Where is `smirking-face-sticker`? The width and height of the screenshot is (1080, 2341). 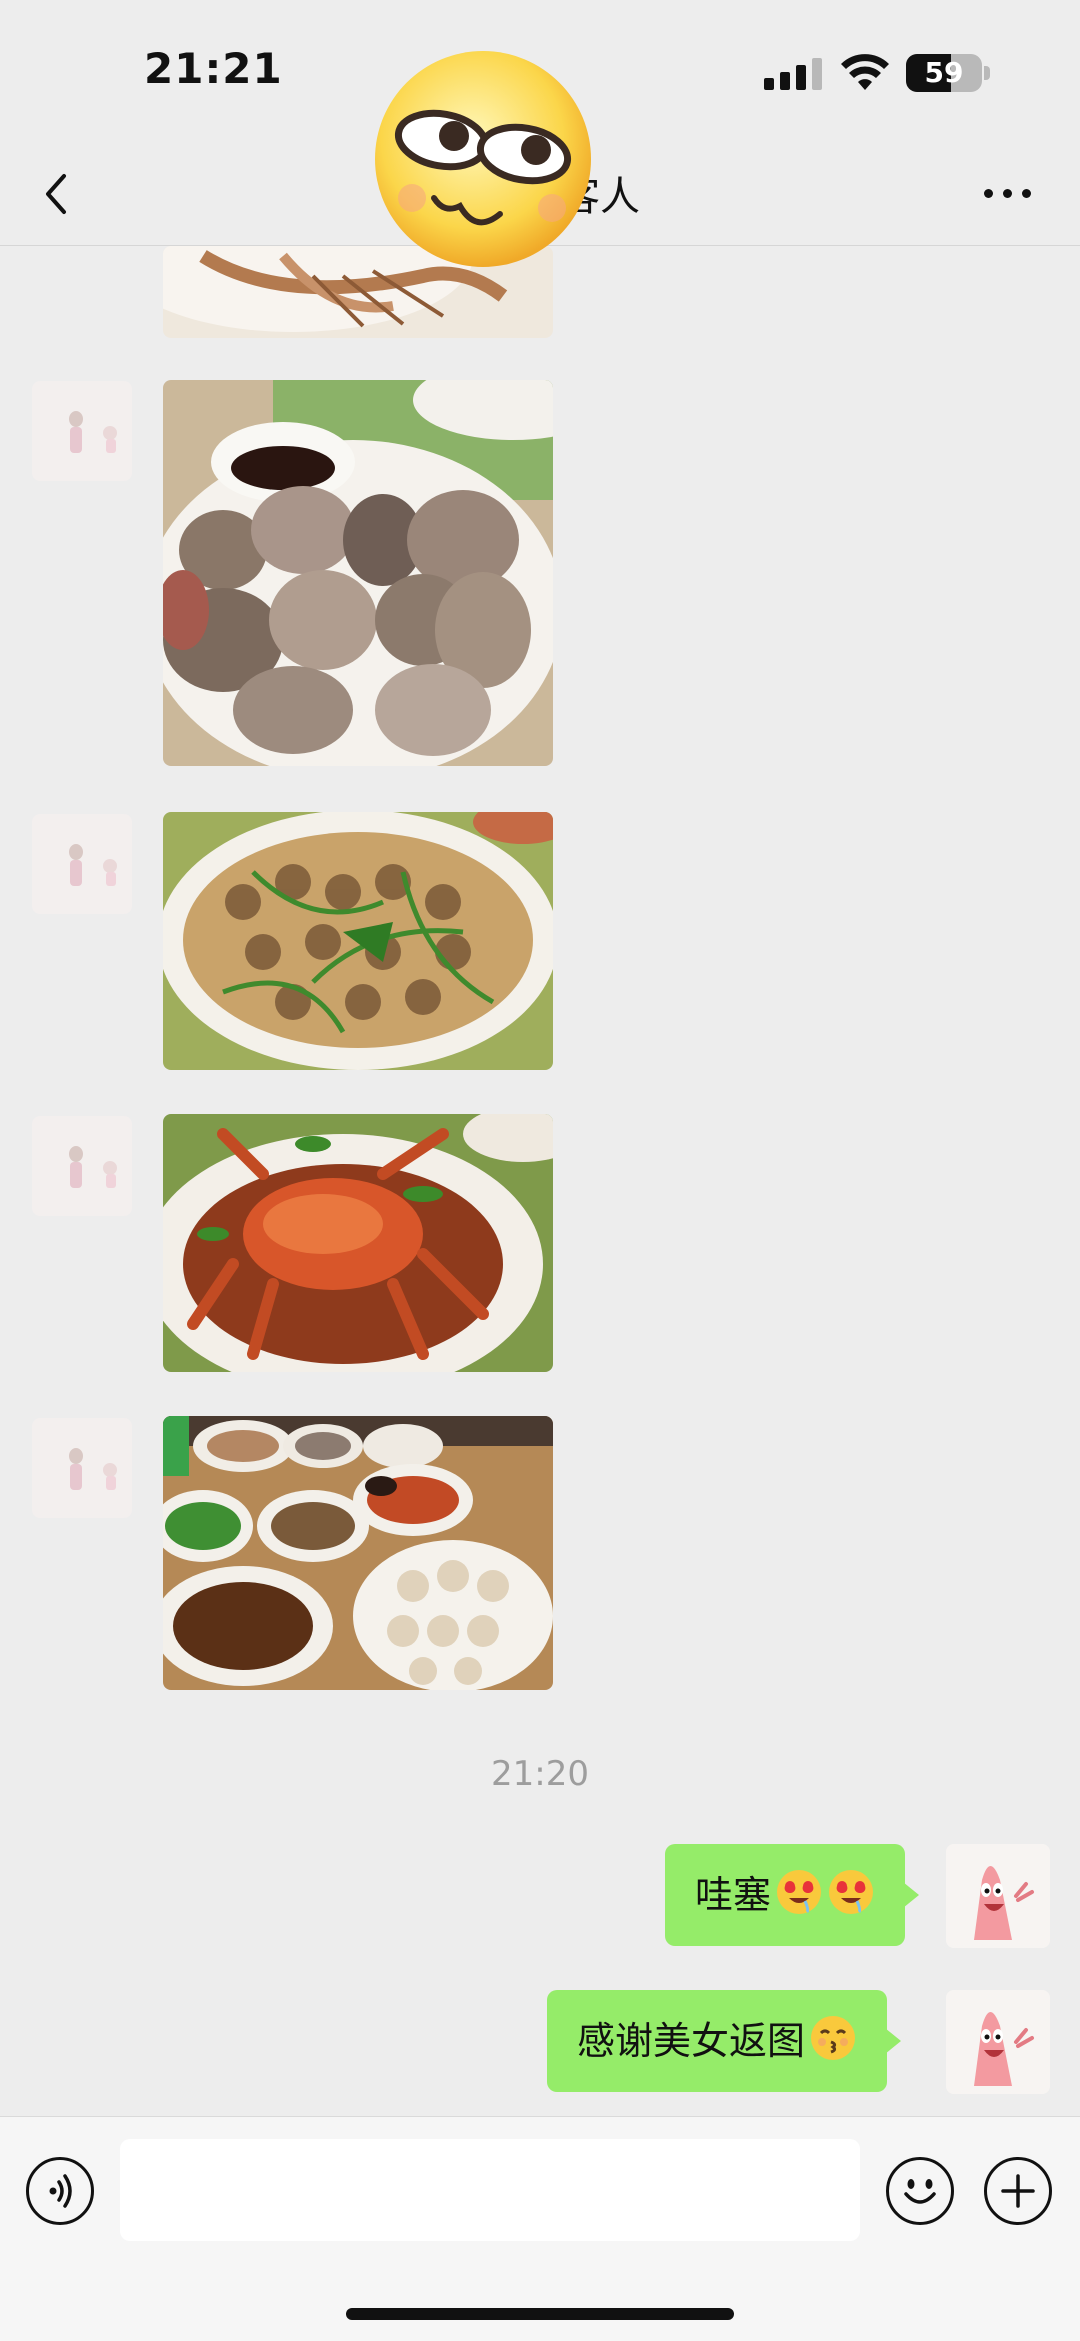
smirking-face-sticker is located at coordinates (483, 159).